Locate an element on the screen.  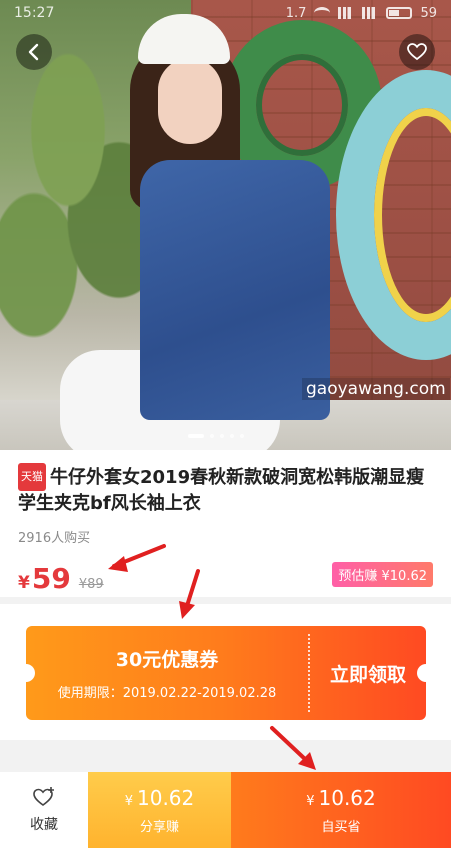
coupon-details: 30元优惠券 使用期限：2019.02.22-2019.02.28 is located at coordinates (167, 673).